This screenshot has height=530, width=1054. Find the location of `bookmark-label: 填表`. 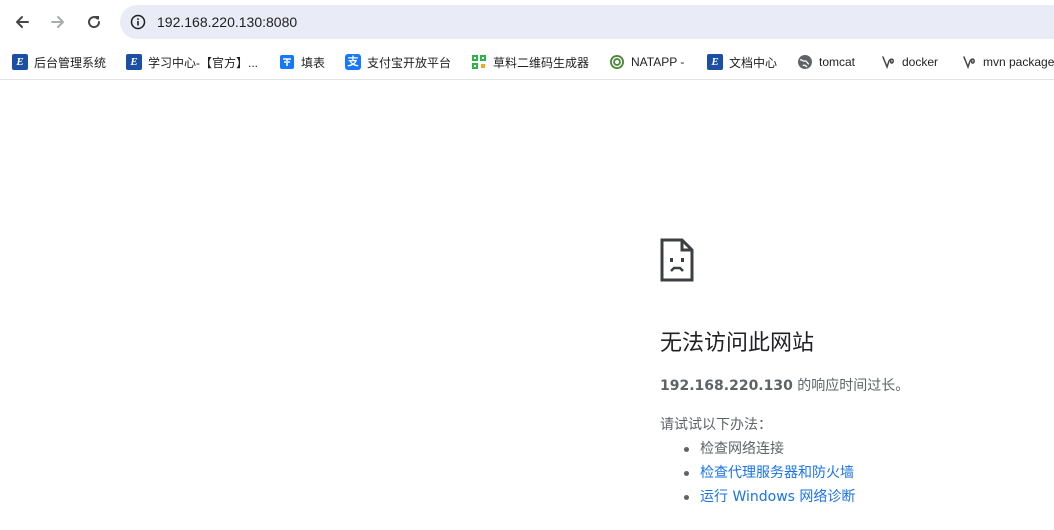

bookmark-label: 填表 is located at coordinates (313, 62).